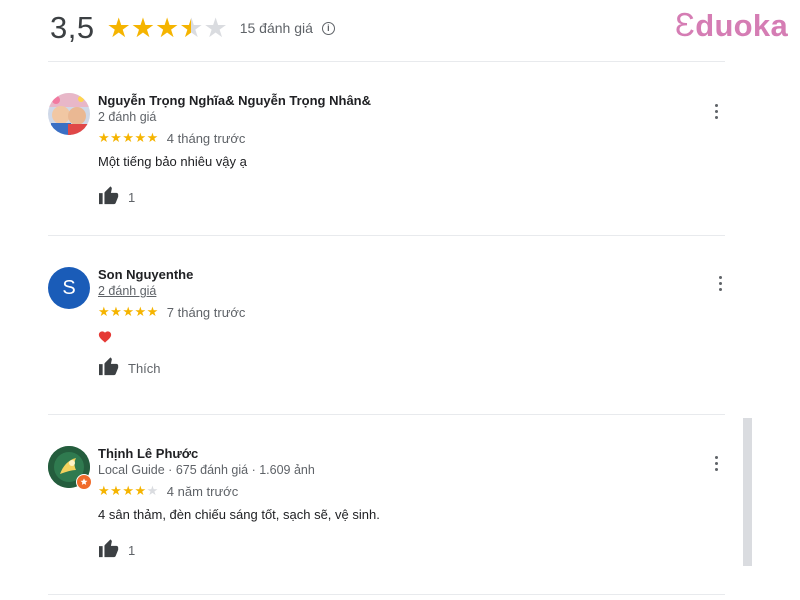  What do you see at coordinates (393, 337) in the screenshot?
I see `heart-icon` at bounding box center [393, 337].